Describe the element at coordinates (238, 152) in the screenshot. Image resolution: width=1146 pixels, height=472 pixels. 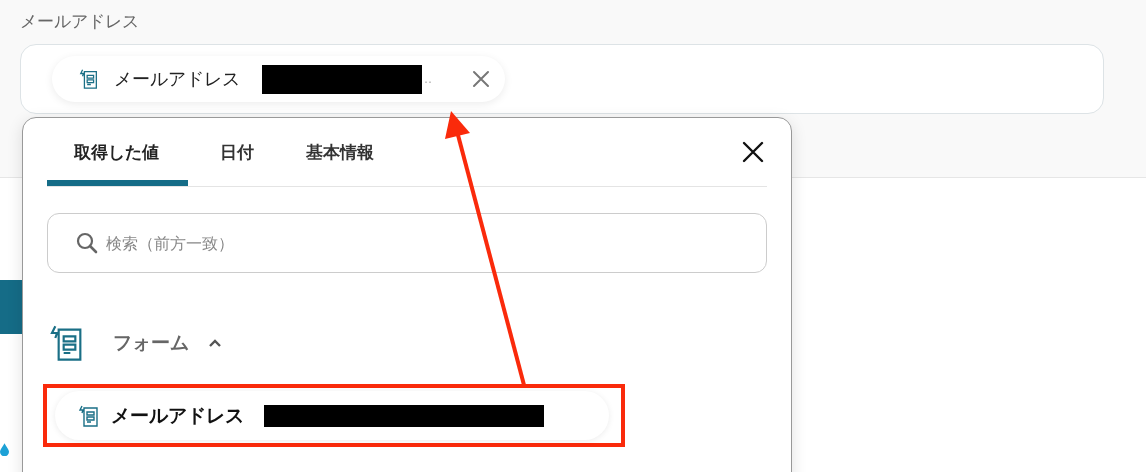
I see `tab: 日付` at that location.